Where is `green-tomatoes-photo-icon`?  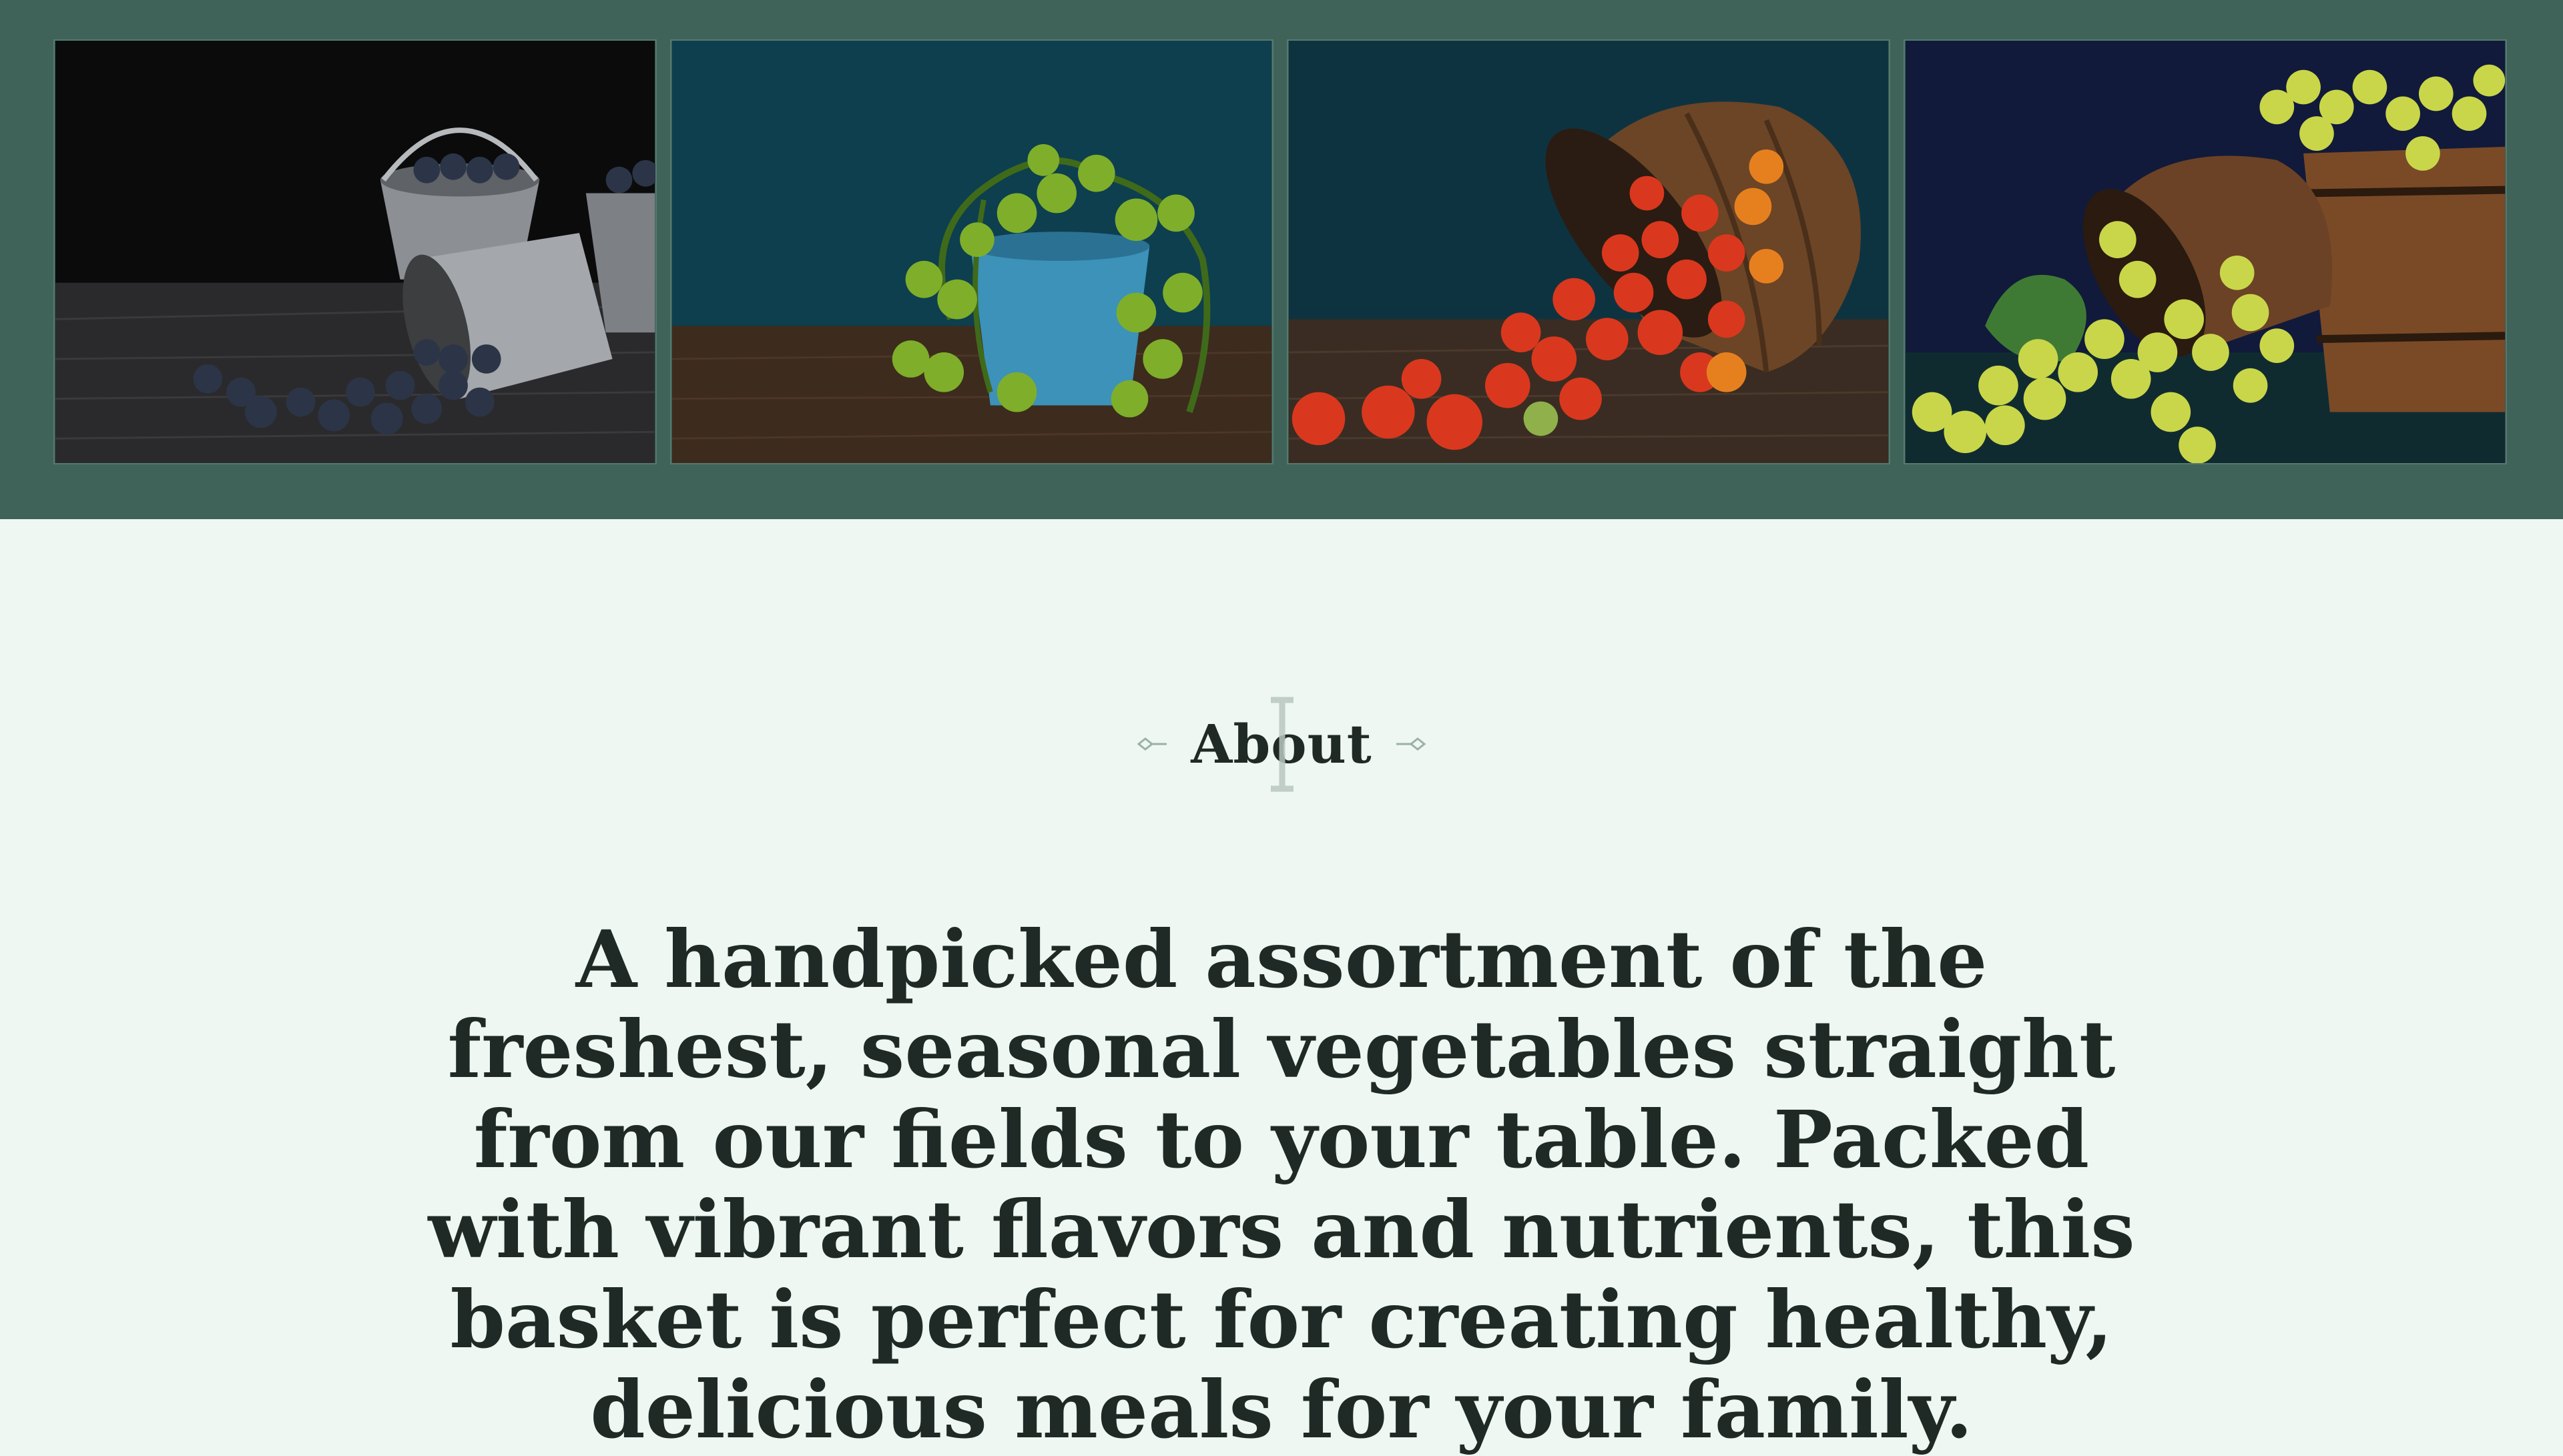
green-tomatoes-photo-icon is located at coordinates (971, 252).